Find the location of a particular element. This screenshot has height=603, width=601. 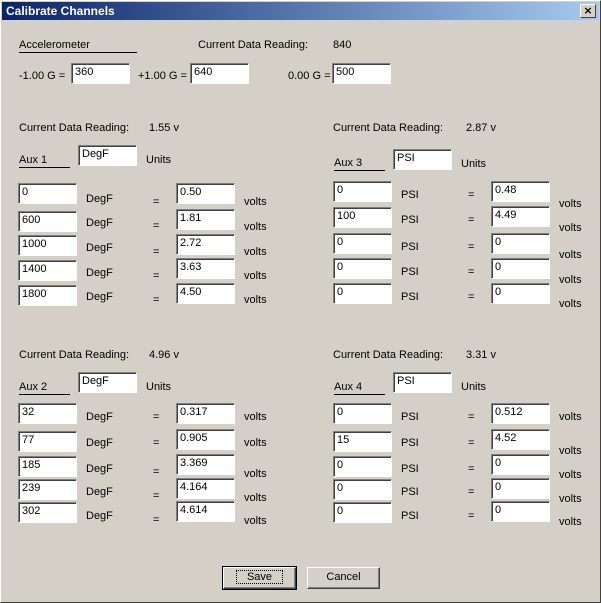

aux1-row3-volts-input: 2.72 is located at coordinates (205, 244).